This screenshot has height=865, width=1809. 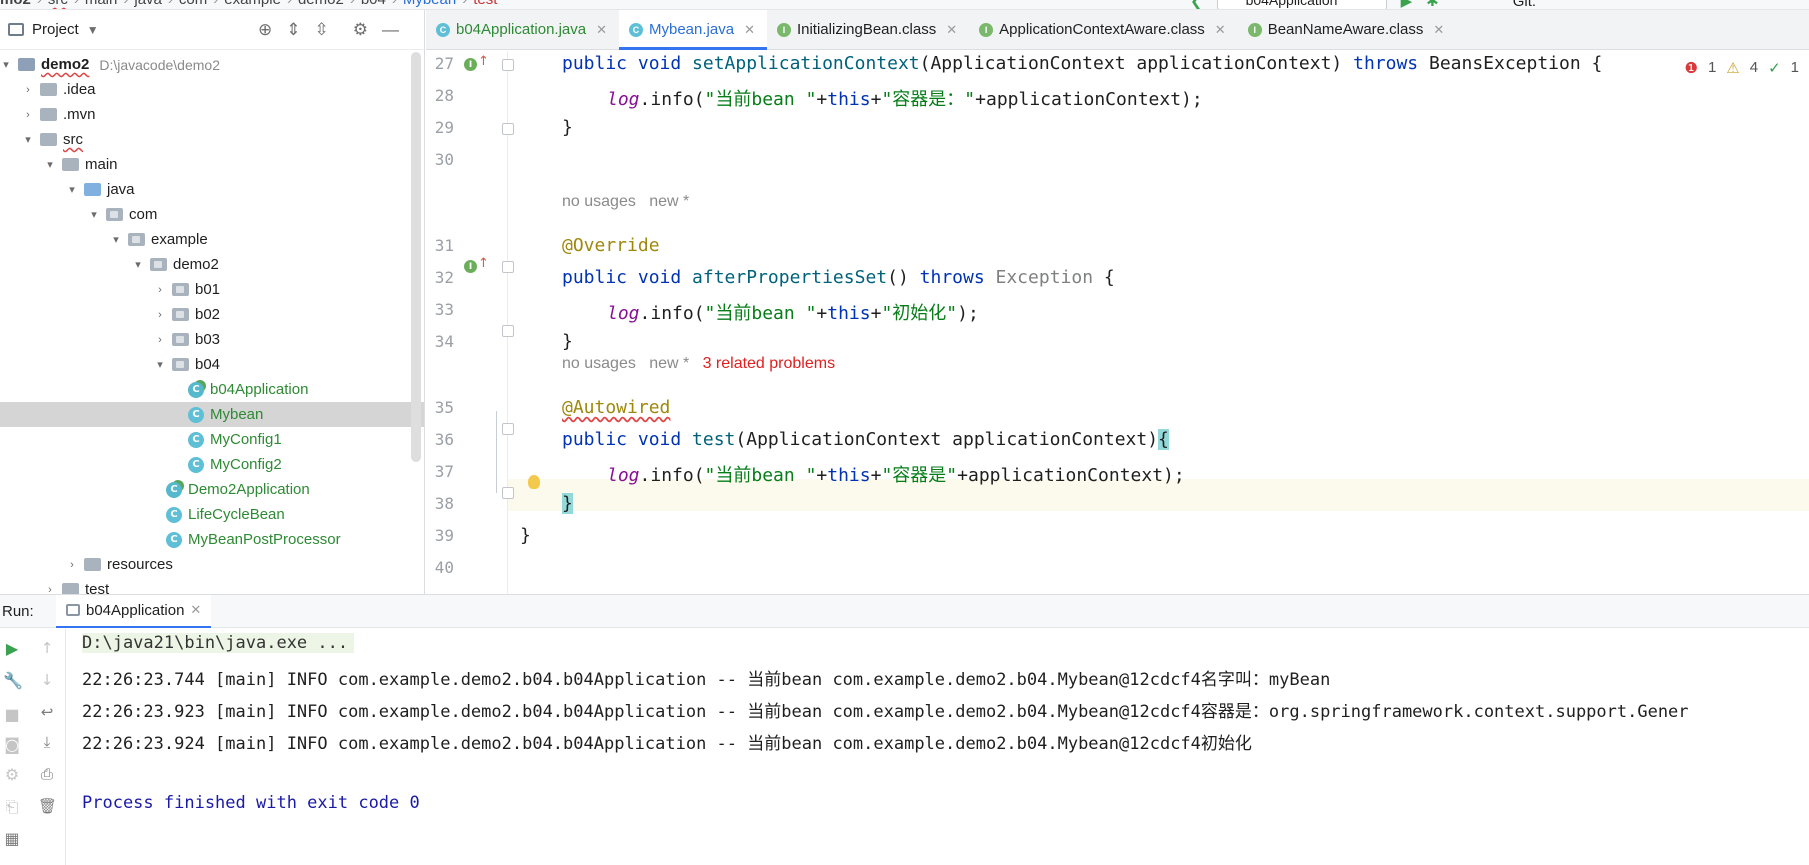 I want to click on tab-initializingbean: I InitializingBean.class ✕, so click(x=868, y=30).